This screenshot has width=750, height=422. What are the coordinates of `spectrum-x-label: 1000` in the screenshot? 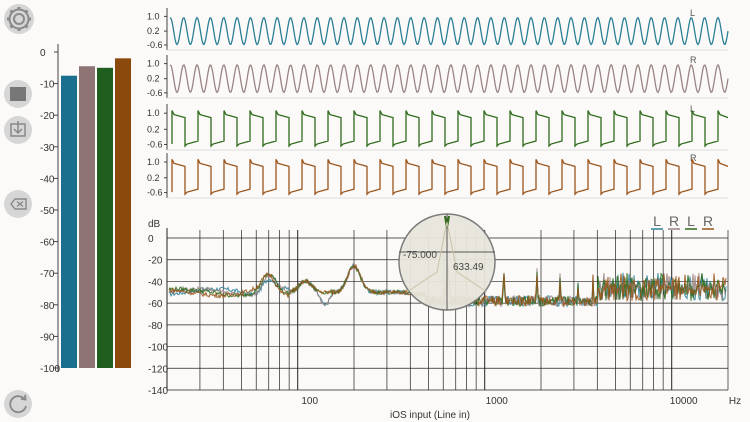 It's located at (497, 401).